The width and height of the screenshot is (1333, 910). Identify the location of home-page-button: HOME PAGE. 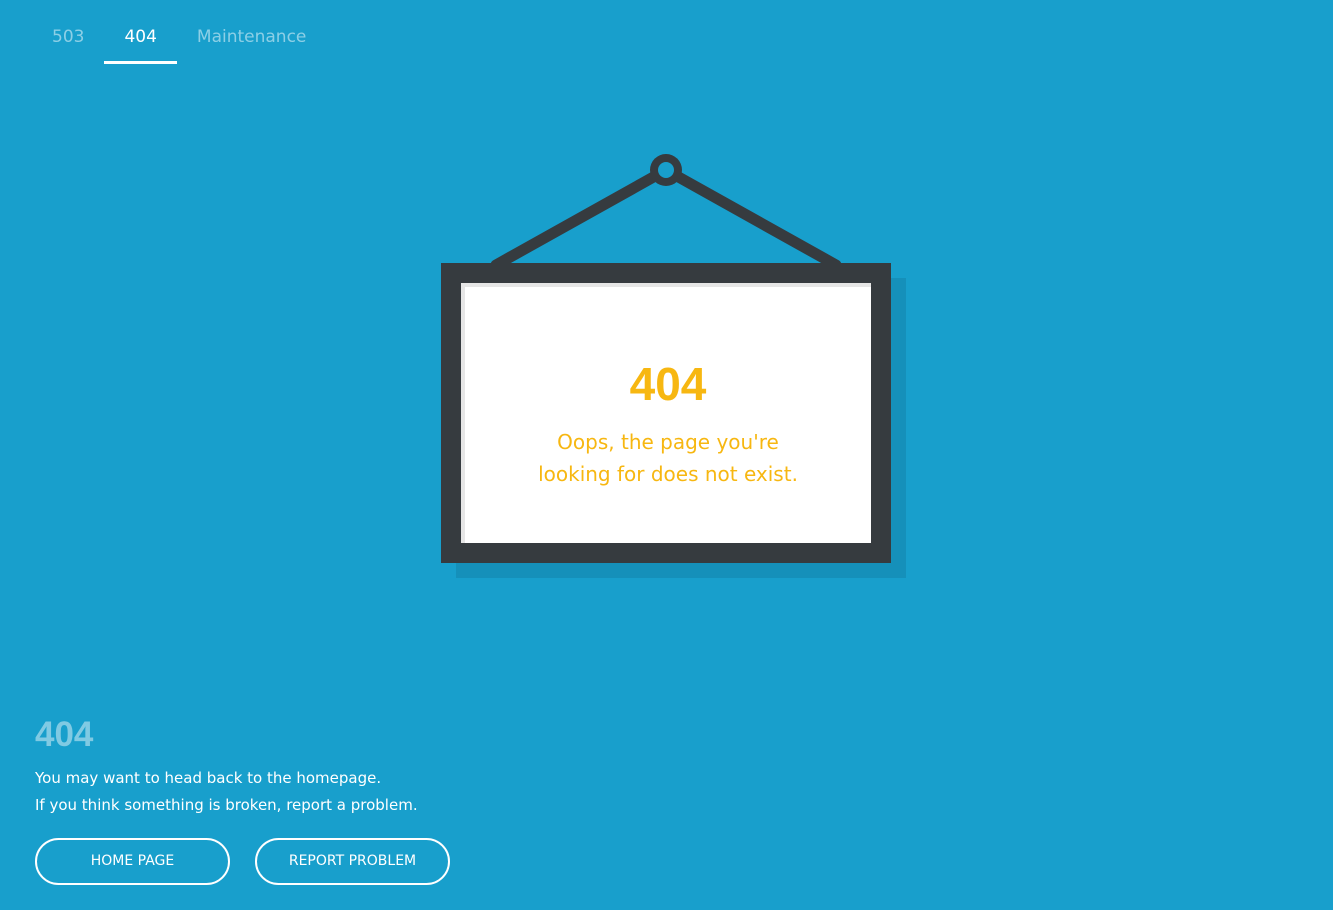
(132, 861).